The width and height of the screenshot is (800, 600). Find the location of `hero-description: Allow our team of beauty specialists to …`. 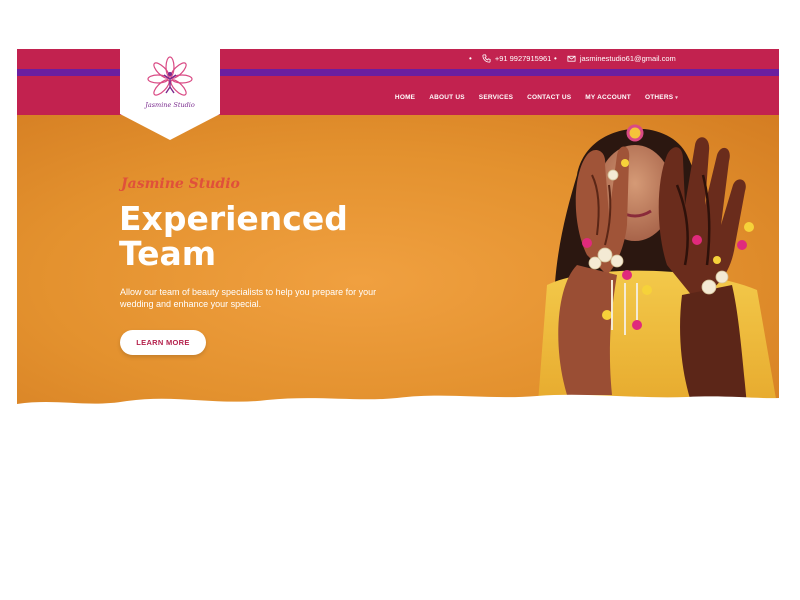

hero-description: Allow our team of beauty specialists to … is located at coordinates (248, 298).